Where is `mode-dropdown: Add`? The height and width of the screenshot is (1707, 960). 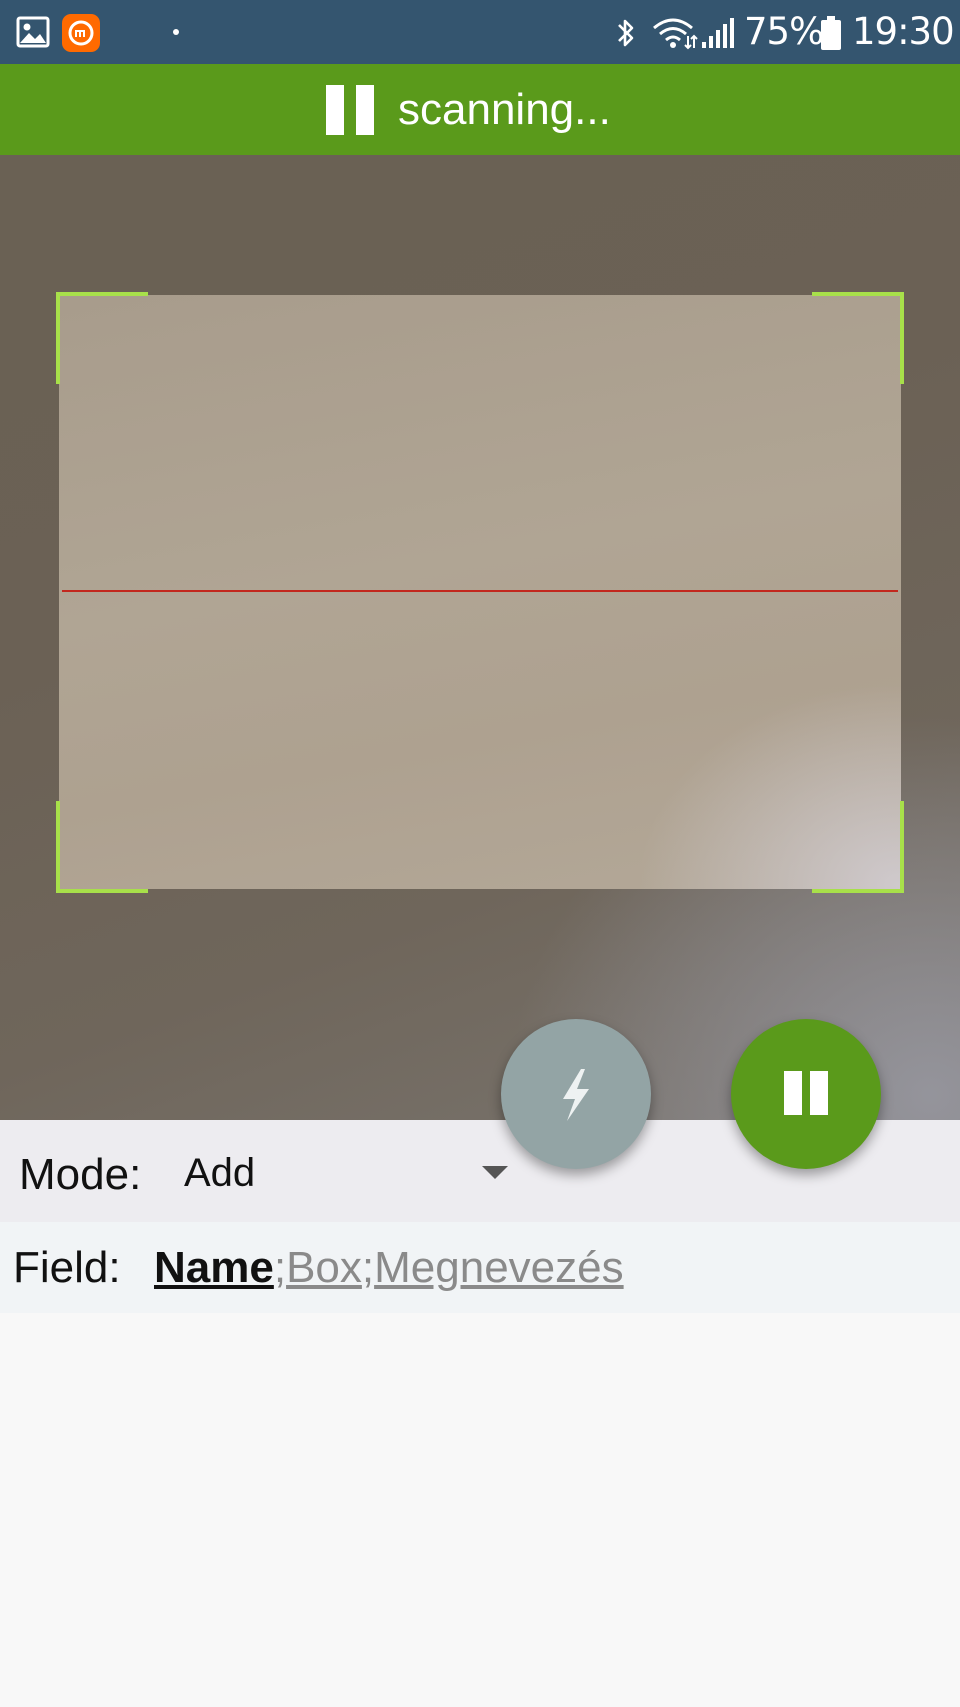 mode-dropdown: Add is located at coordinates (342, 1171).